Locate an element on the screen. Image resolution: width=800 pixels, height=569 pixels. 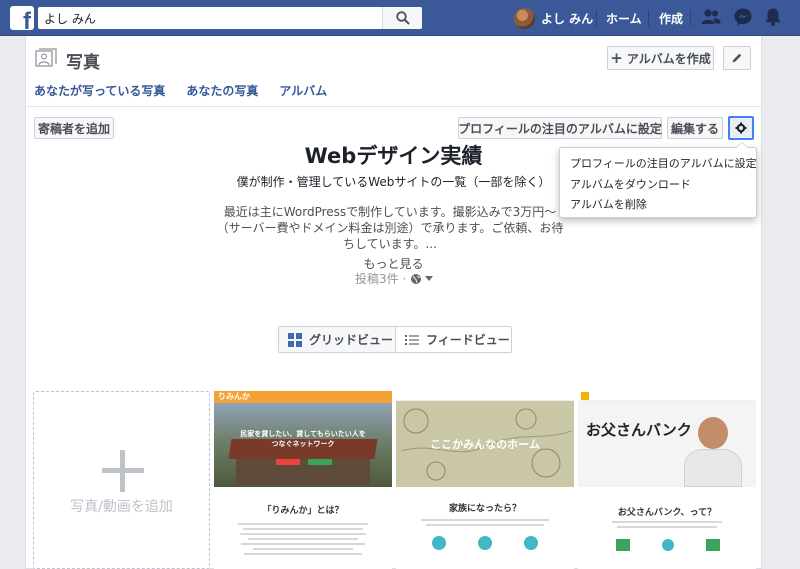
post-count-label: 投稿3件 · is located at coordinates (381, 279).